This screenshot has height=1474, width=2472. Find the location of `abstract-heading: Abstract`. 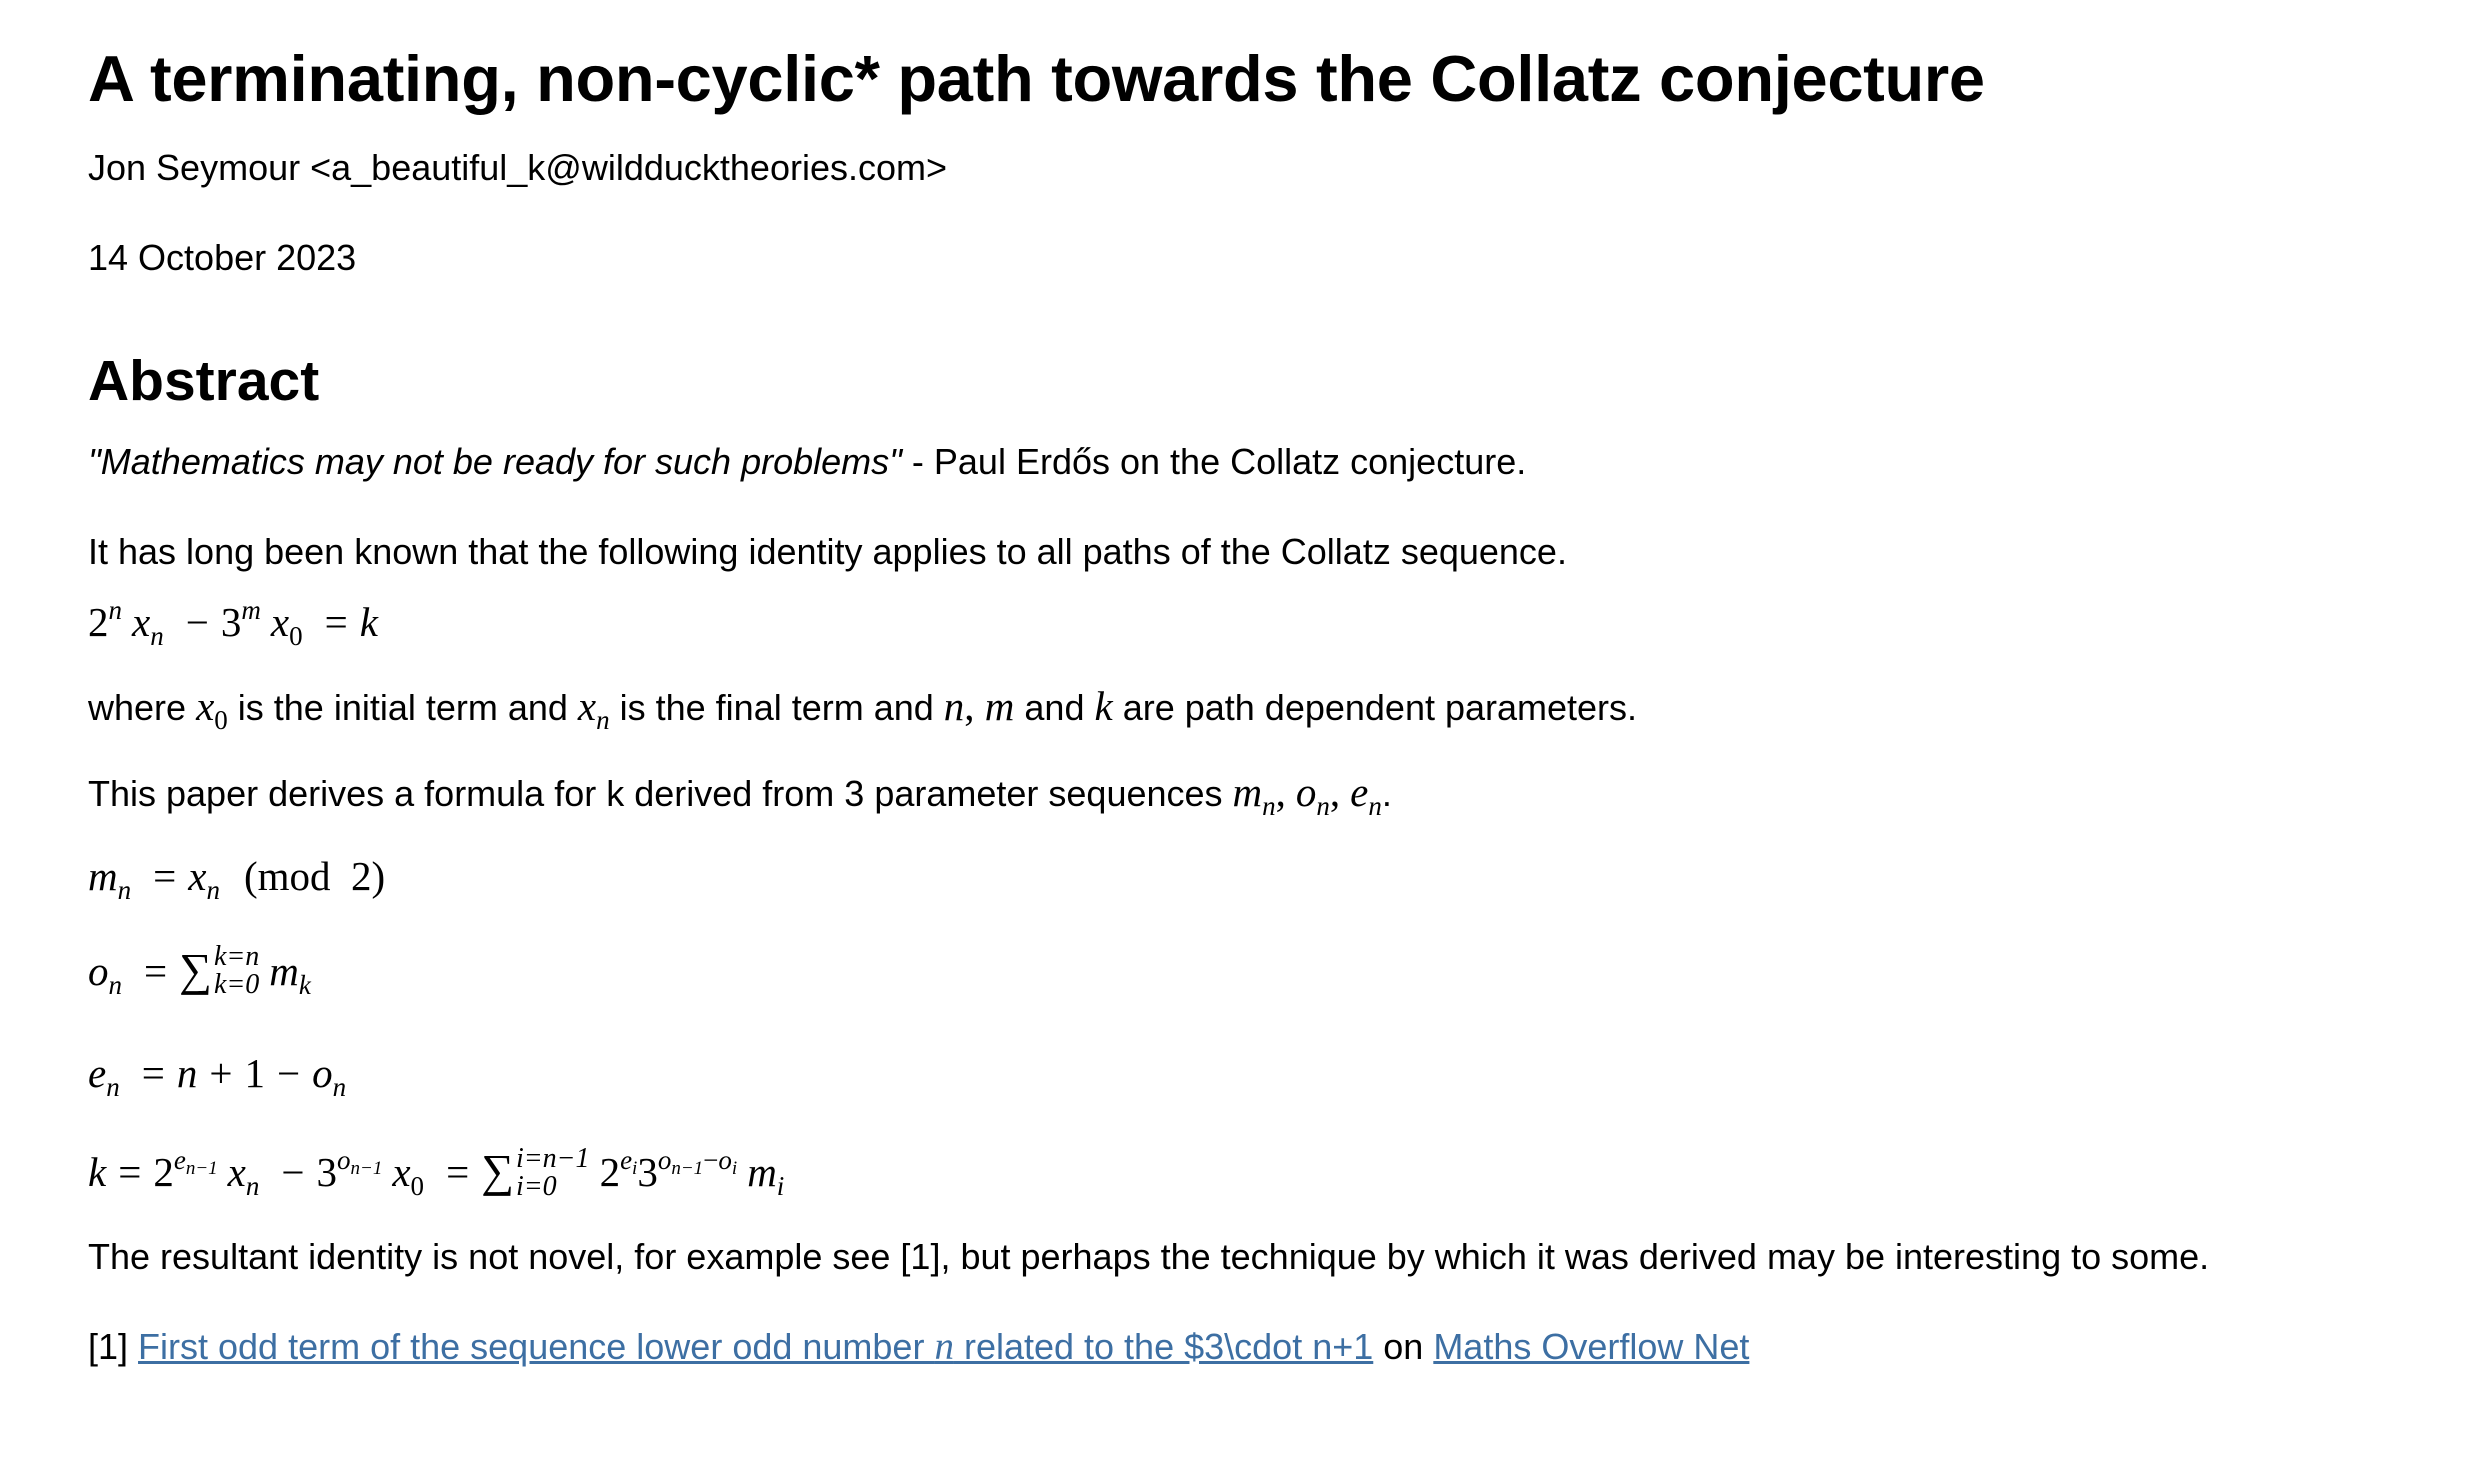

abstract-heading: Abstract is located at coordinates (204, 381).